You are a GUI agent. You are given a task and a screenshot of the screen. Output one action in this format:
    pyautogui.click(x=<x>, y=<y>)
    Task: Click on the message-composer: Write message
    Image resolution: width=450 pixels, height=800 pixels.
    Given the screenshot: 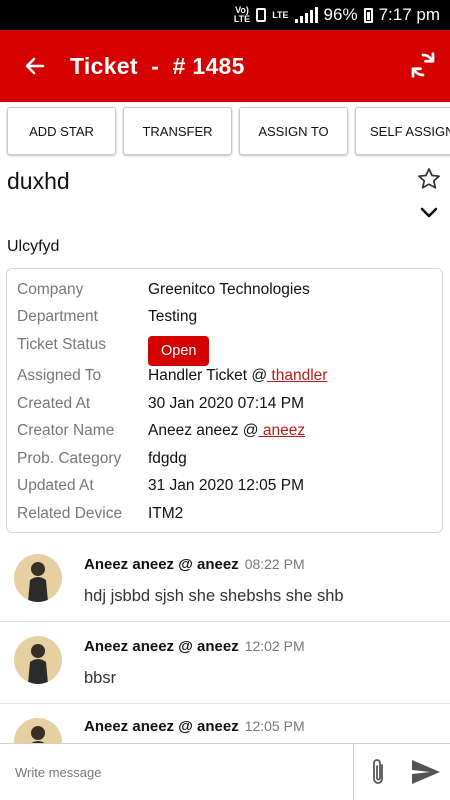 What is the action you would take?
    pyautogui.click(x=225, y=771)
    